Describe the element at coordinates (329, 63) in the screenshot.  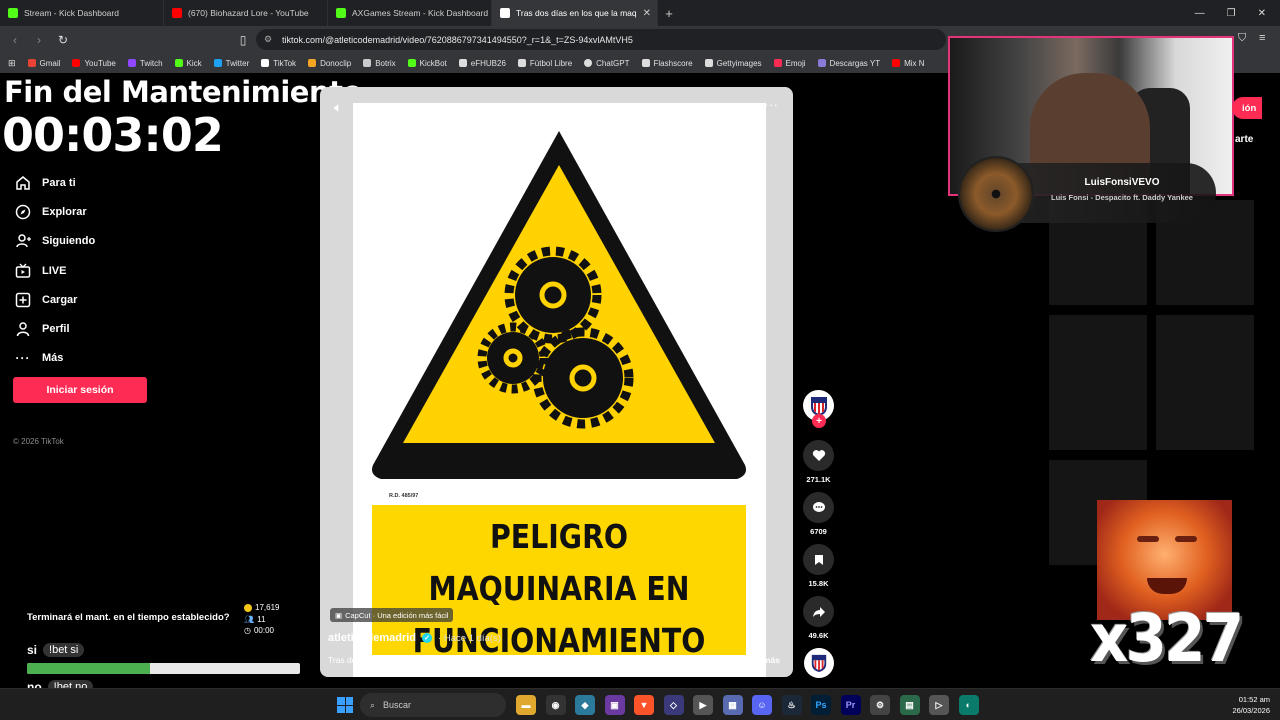
I see `bookmark-donoclip: Donoclip` at that location.